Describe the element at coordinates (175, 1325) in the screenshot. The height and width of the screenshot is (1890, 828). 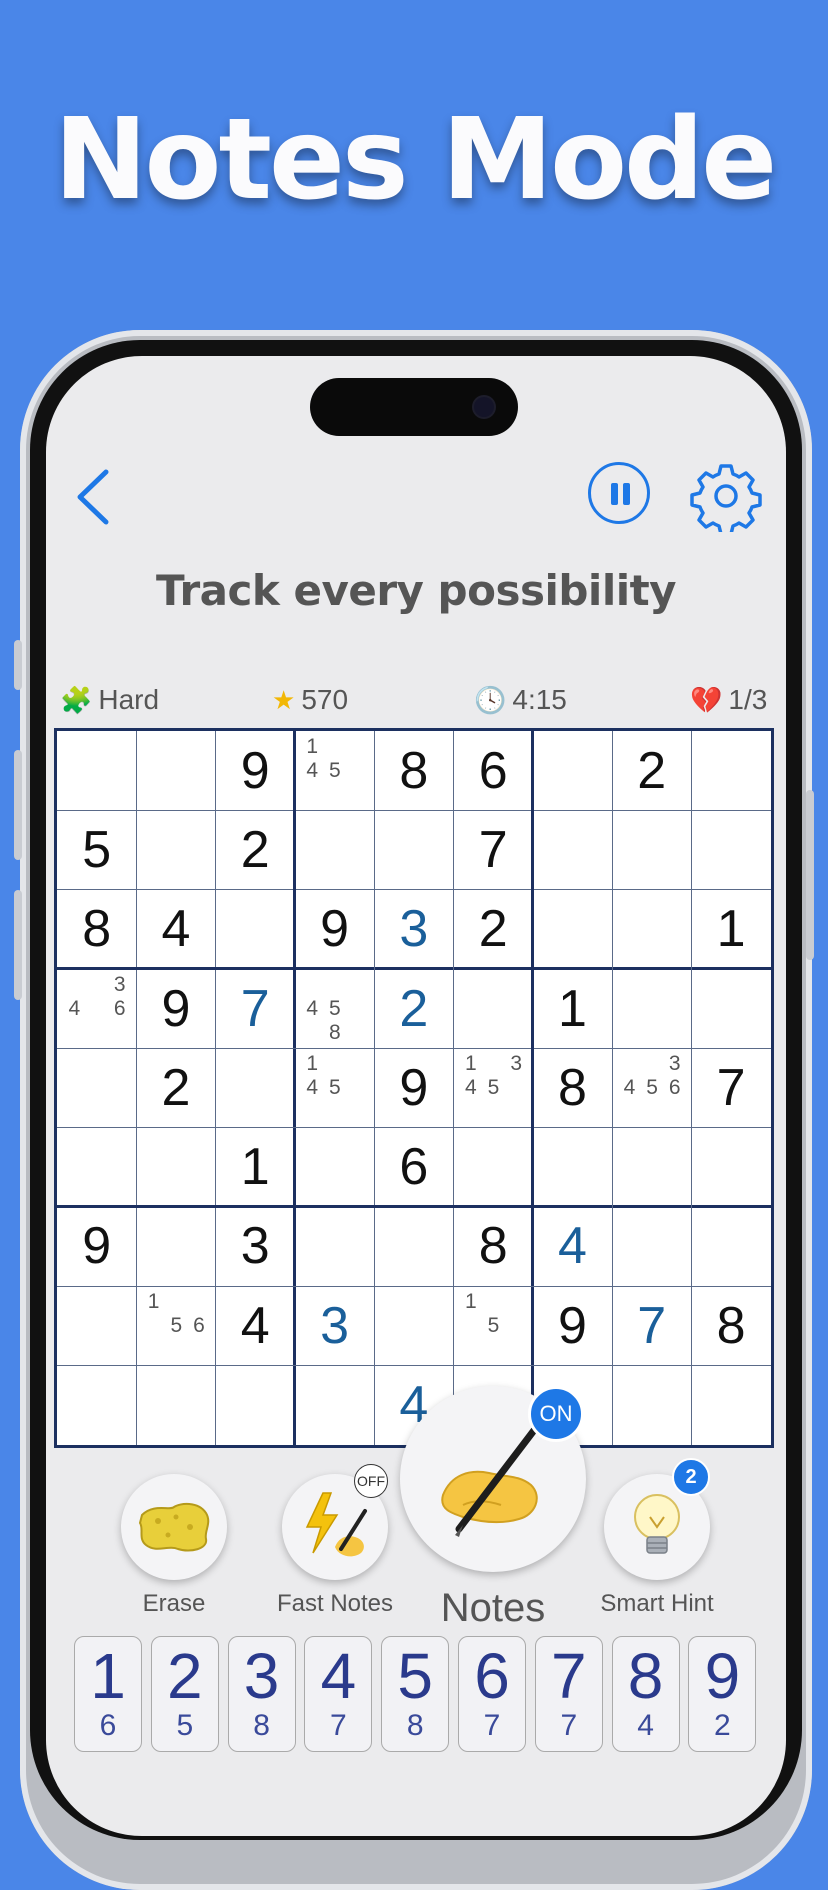
I see `sudoku-cell: 156` at that location.